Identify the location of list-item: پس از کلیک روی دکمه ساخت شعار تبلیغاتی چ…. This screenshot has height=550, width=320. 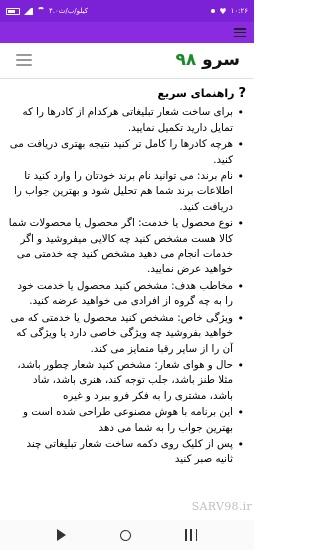
(127, 452).